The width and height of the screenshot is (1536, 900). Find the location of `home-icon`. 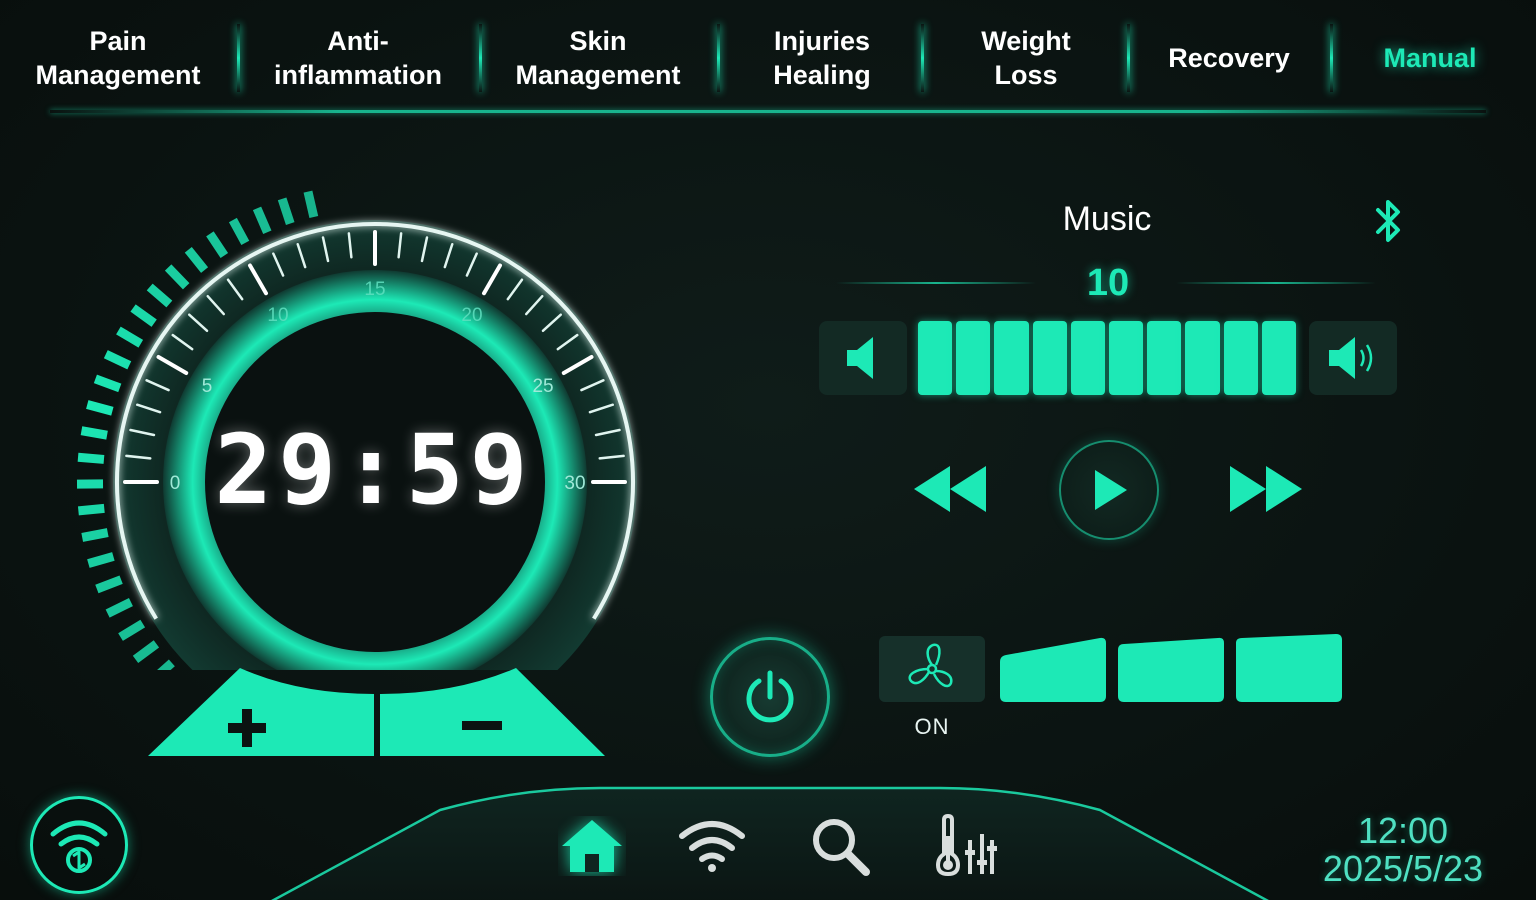

home-icon is located at coordinates (592, 846).